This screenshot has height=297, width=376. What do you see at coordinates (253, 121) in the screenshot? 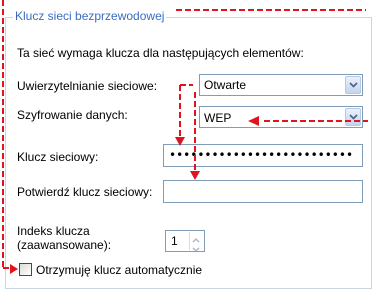
I see `arrow-wep-icon` at bounding box center [253, 121].